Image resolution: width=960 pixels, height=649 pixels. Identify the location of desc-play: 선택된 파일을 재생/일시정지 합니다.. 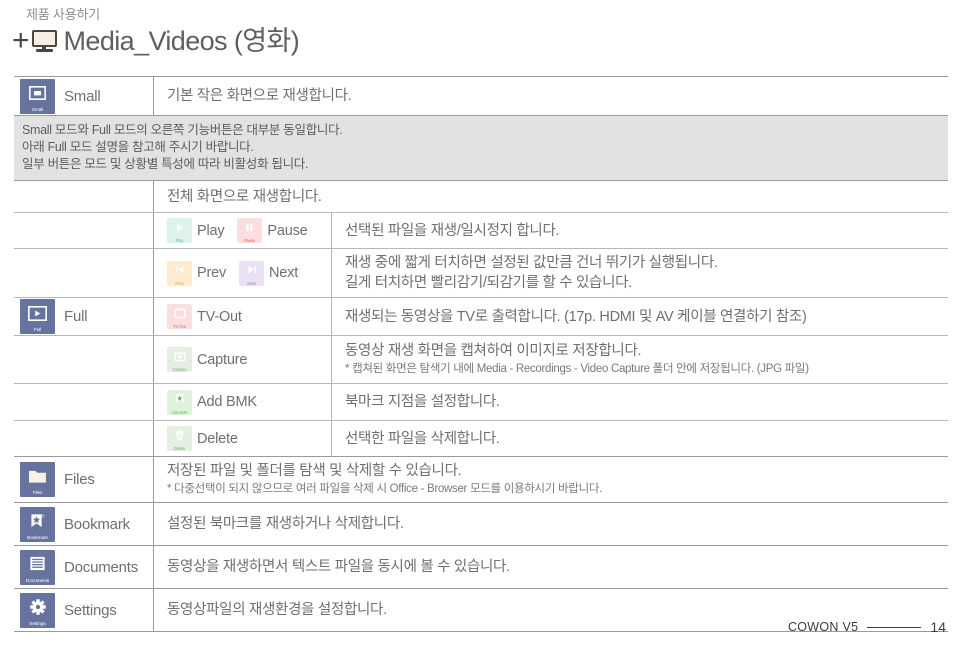
(452, 230).